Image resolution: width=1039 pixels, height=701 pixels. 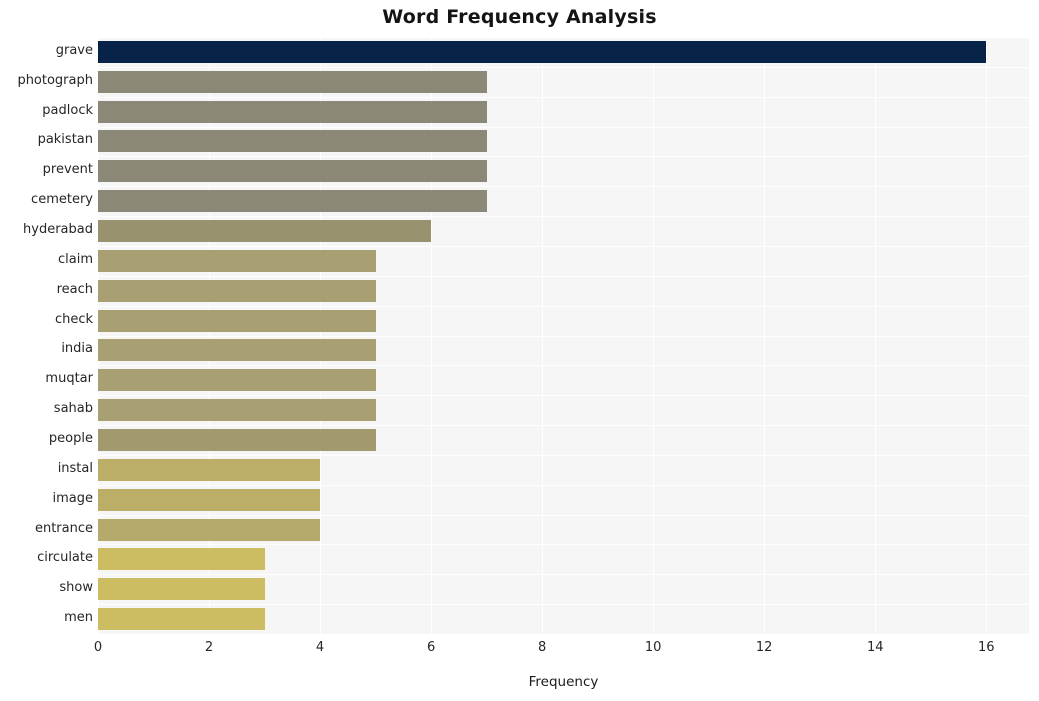 What do you see at coordinates (875, 647) in the screenshot?
I see `x-tick-label-14: 14` at bounding box center [875, 647].